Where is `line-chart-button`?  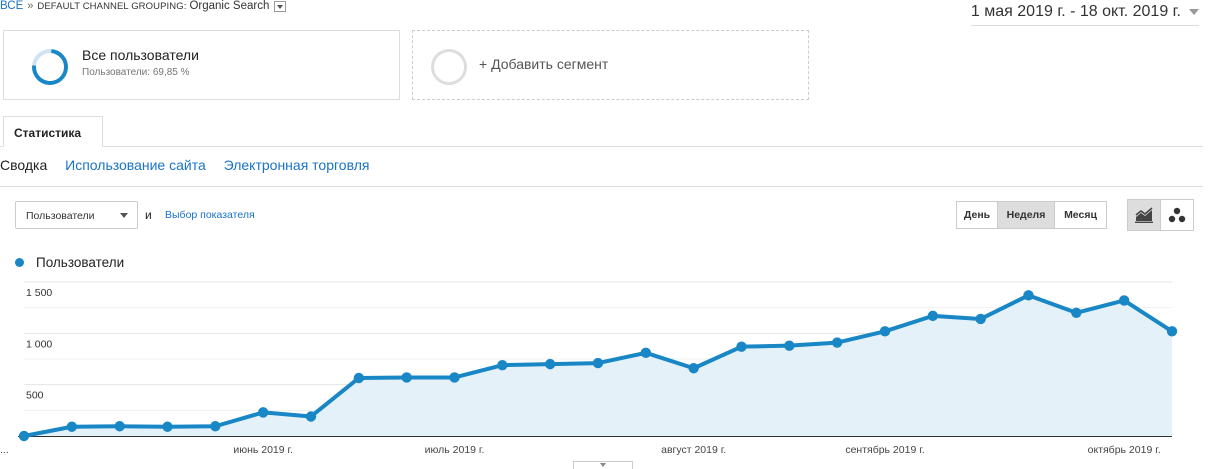 line-chart-button is located at coordinates (1144, 215).